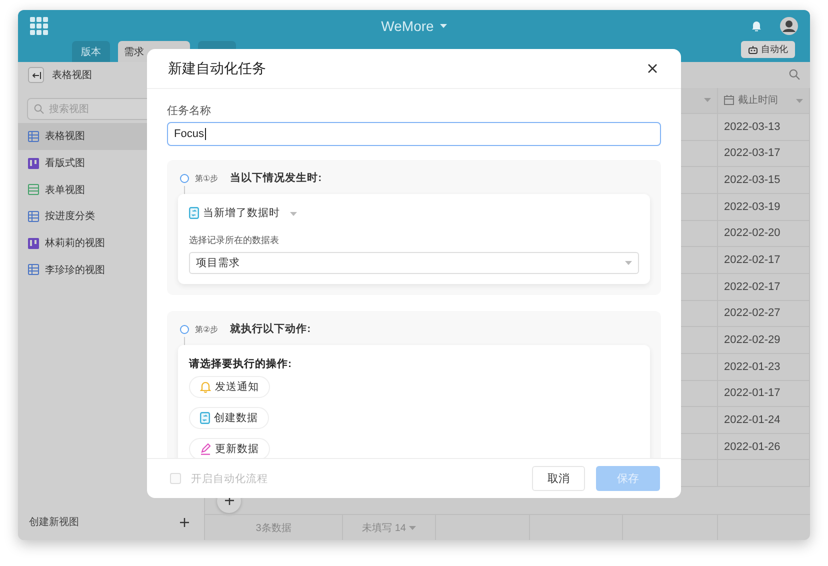 The image size is (828, 566). I want to click on avatar, so click(789, 25).